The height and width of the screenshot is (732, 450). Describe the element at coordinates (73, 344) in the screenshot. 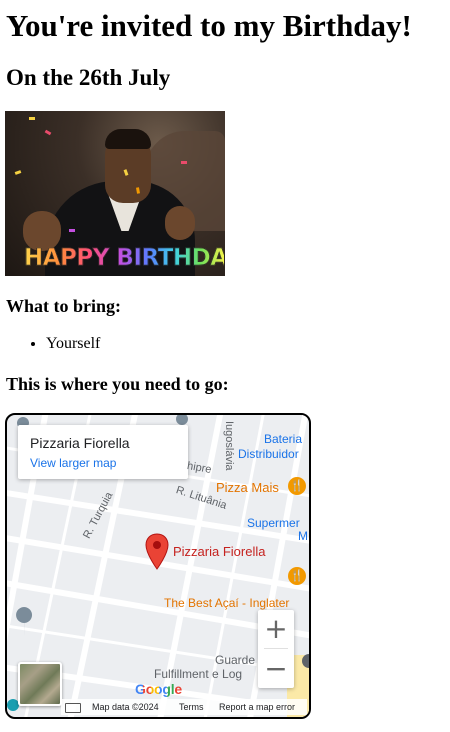

I see `list-item: Yourself` at that location.